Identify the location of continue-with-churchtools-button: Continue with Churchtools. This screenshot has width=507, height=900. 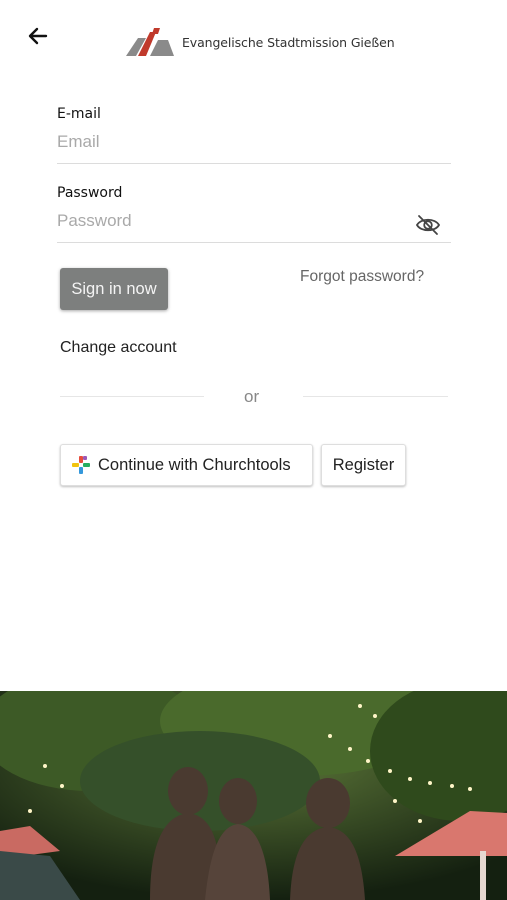
(186, 465).